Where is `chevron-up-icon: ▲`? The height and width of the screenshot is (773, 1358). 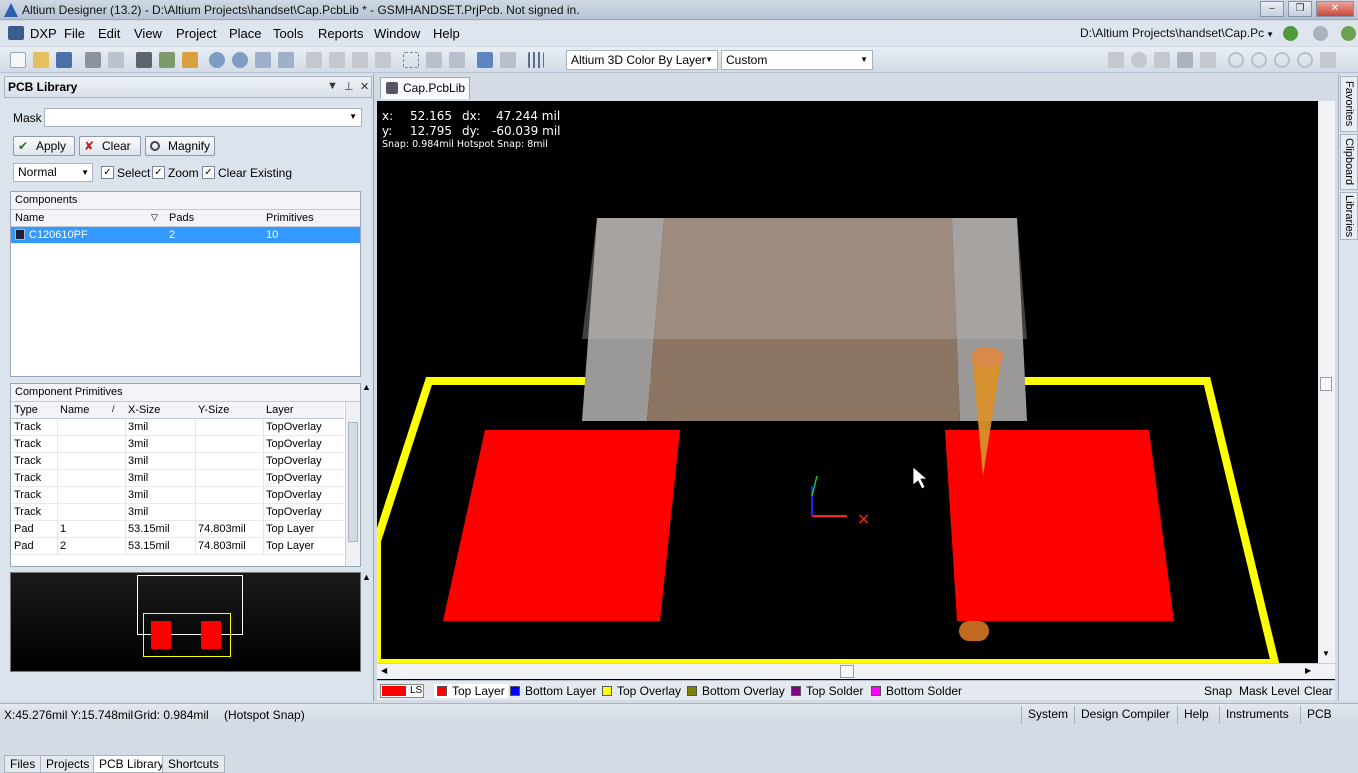 chevron-up-icon: ▲ is located at coordinates (366, 577).